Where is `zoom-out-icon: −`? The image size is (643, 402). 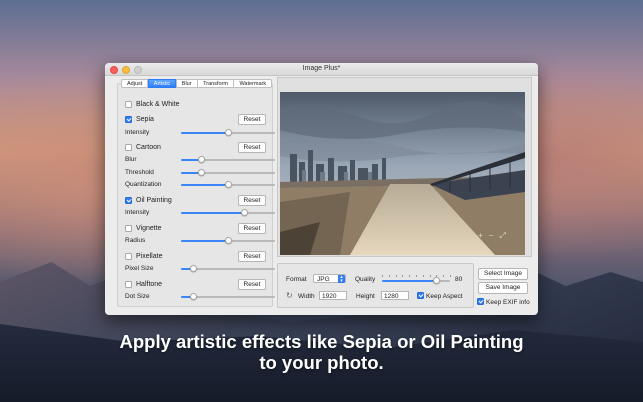 zoom-out-icon: − is located at coordinates (491, 236).